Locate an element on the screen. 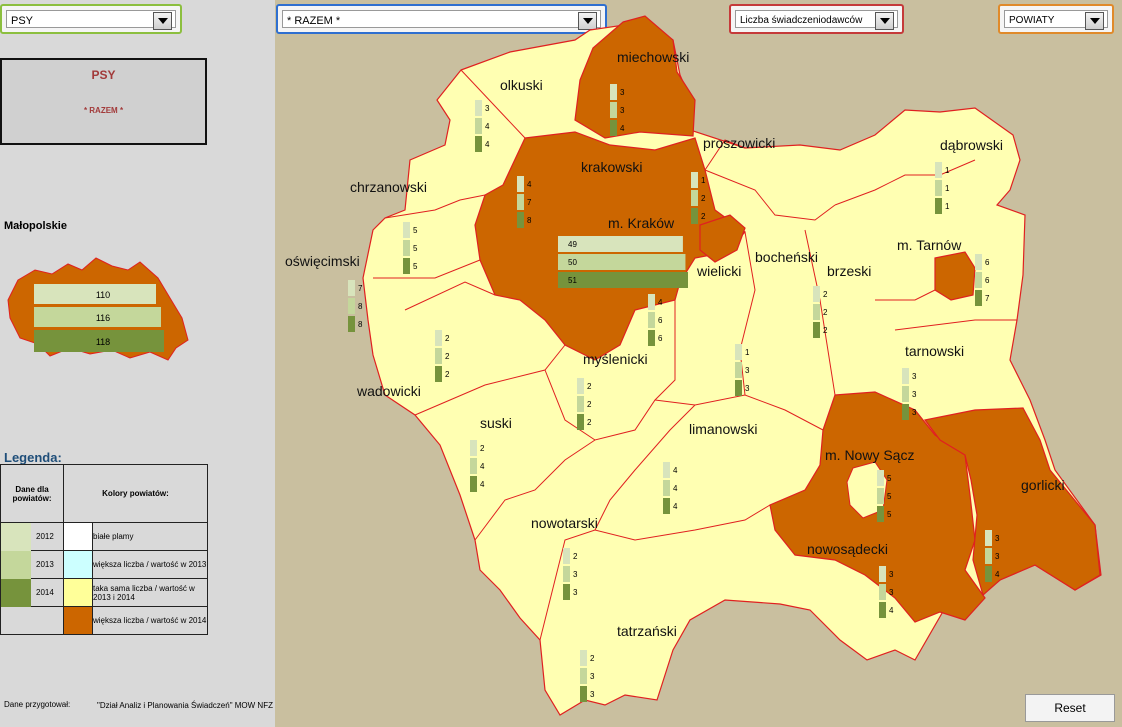 Image resolution: width=1122 pixels, height=727 pixels. region-value-2014: 118 is located at coordinates (103, 342).